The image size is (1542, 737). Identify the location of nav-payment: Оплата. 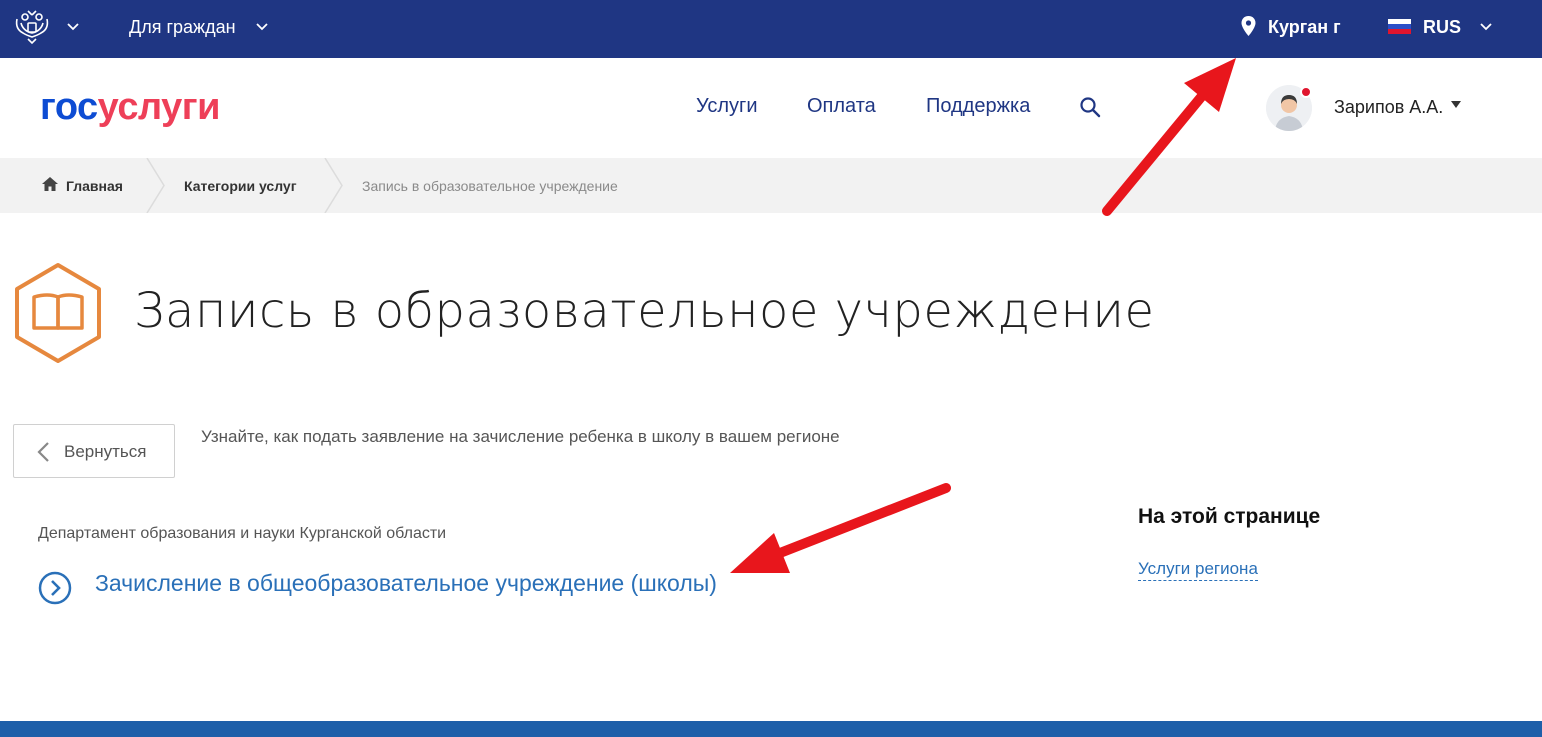
(841, 106).